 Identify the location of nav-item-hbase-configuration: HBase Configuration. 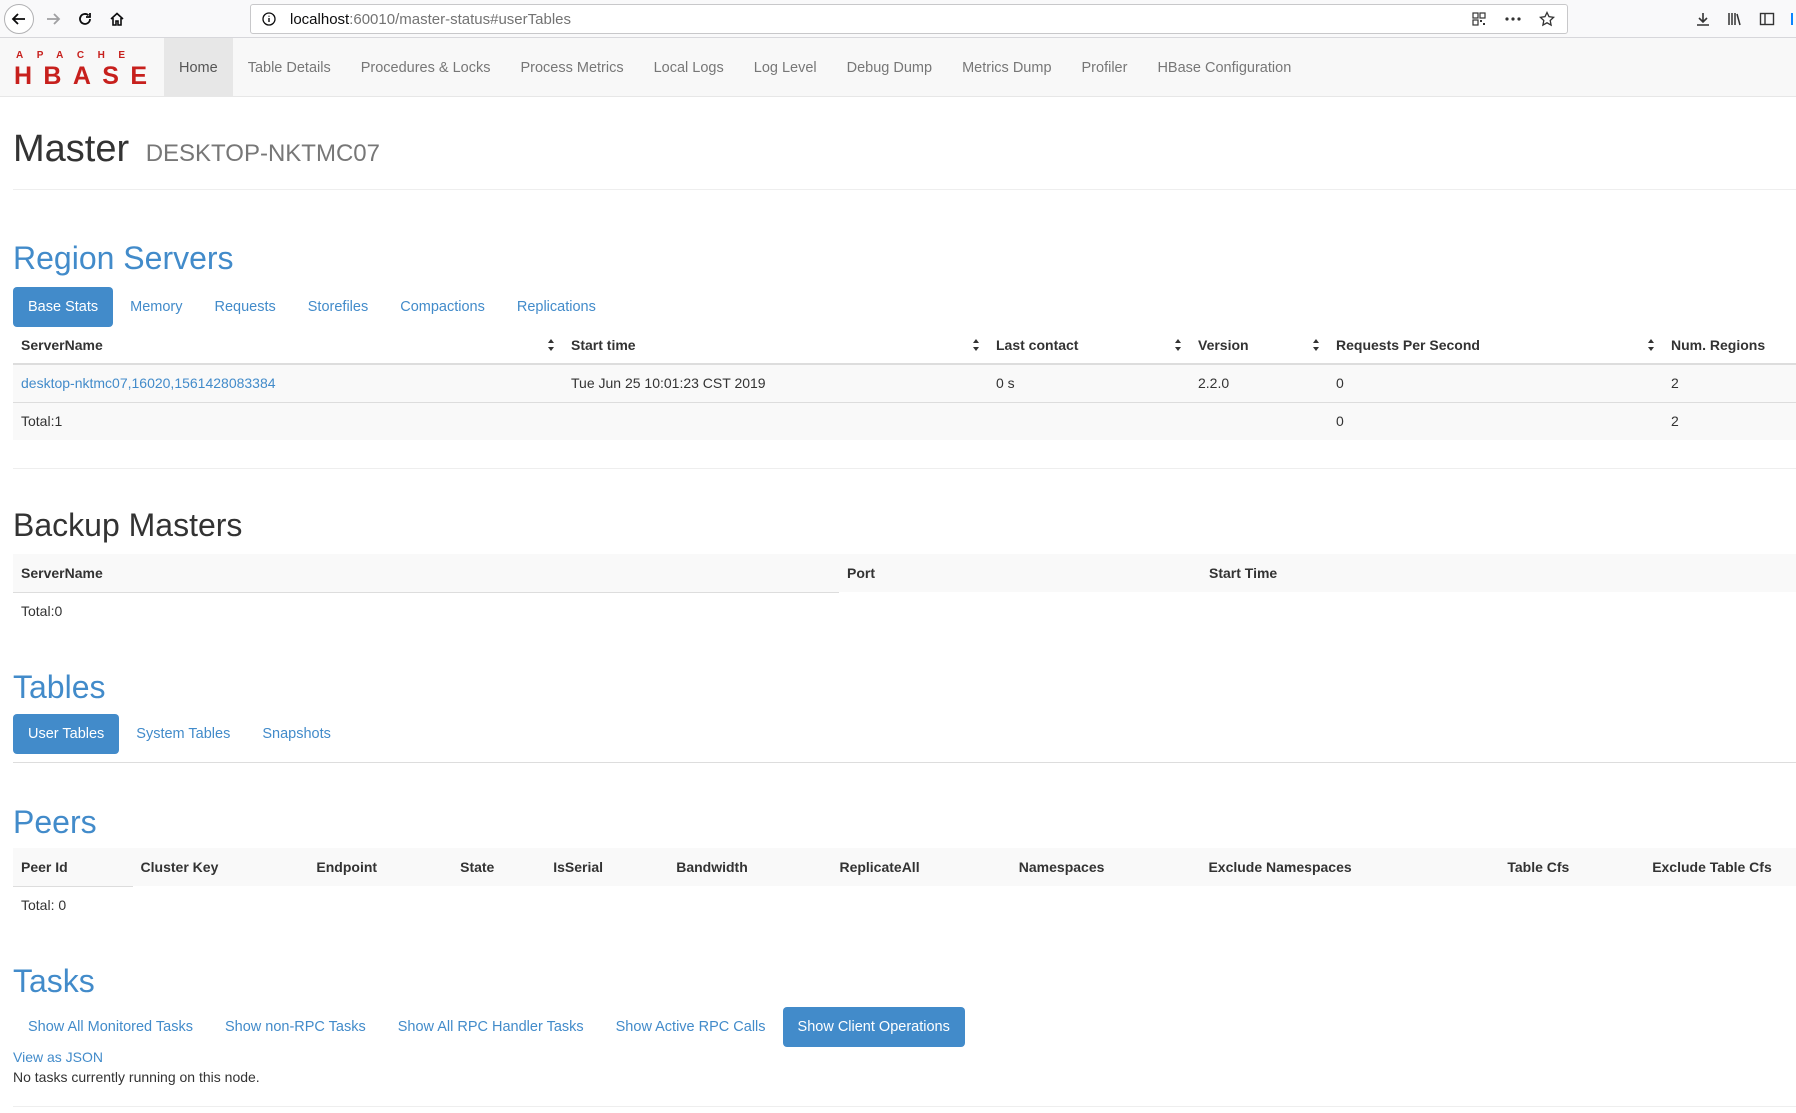
(1224, 67).